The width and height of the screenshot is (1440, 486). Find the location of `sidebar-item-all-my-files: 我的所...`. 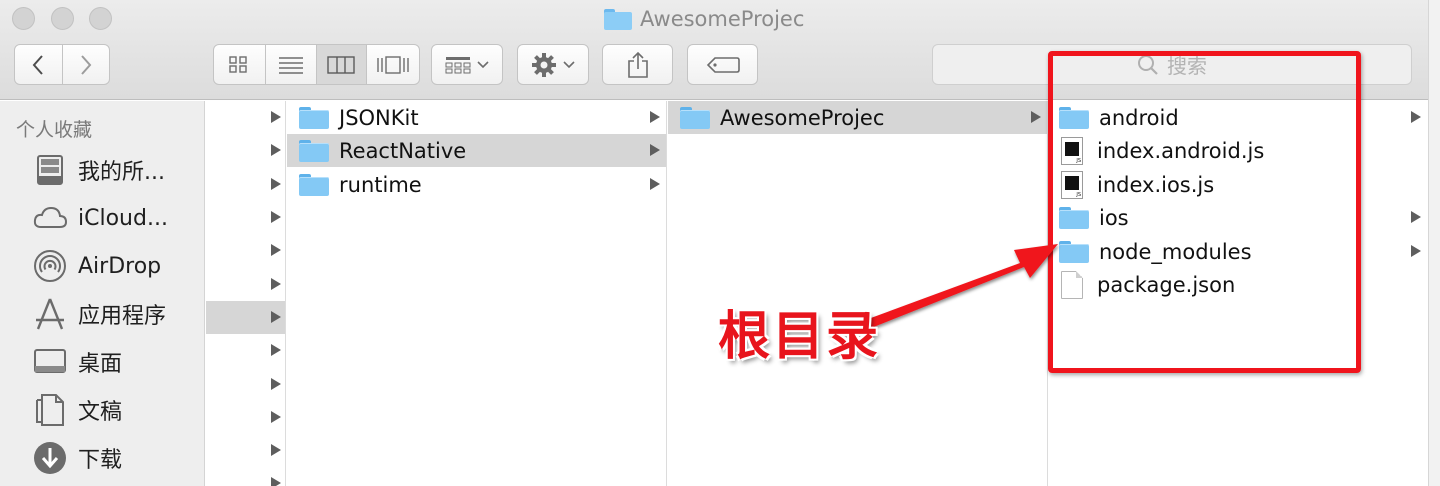

sidebar-item-all-my-files: 我的所... is located at coordinates (98, 170).